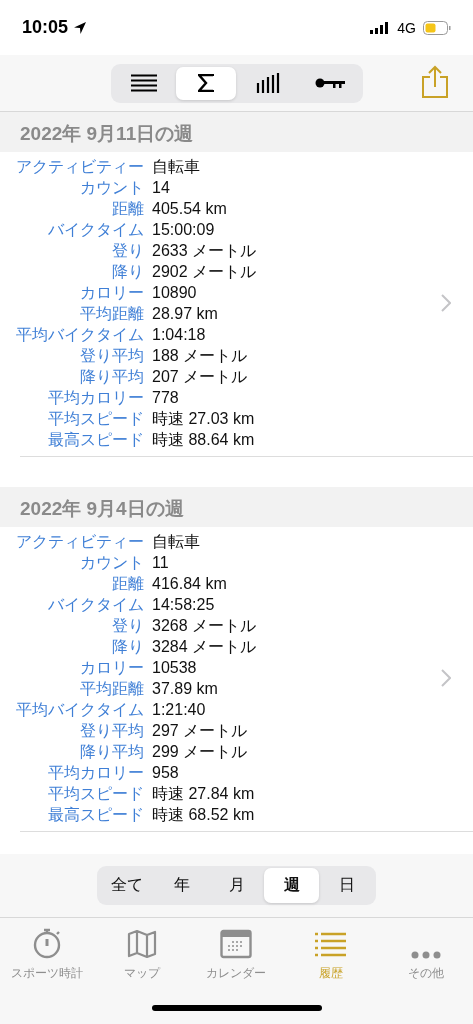 The width and height of the screenshot is (473, 1024). Describe the element at coordinates (165, 773) in the screenshot. I see `stat-value: 958` at that location.